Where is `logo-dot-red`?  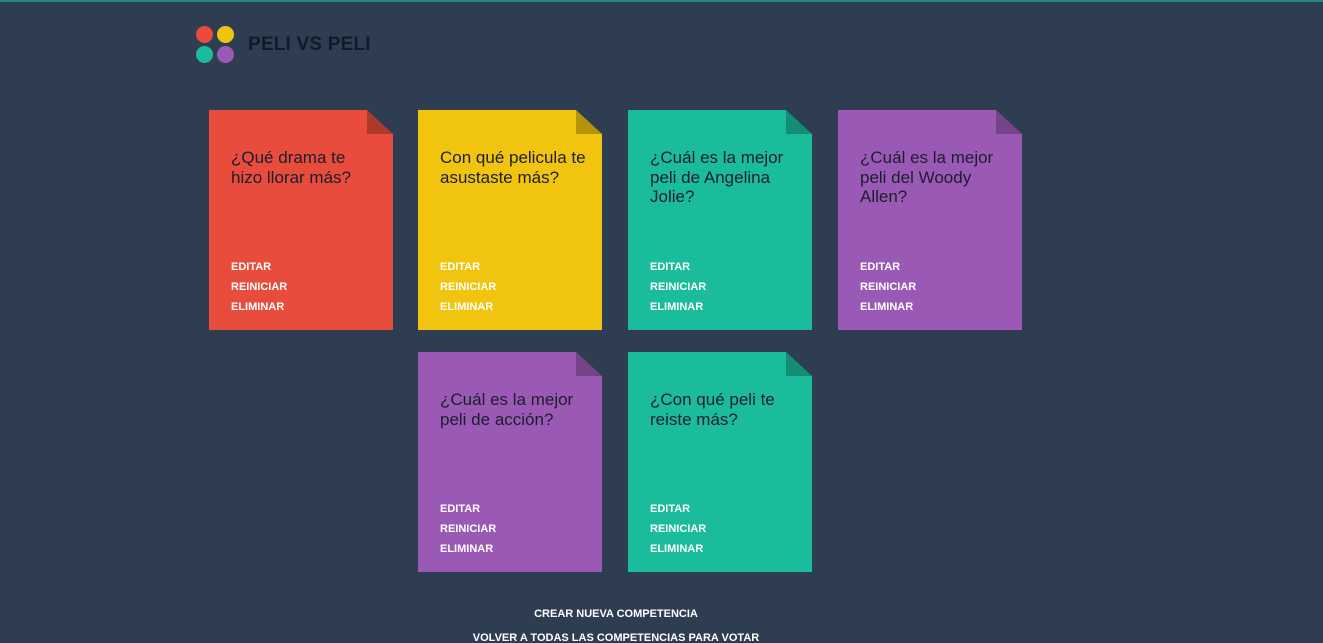 logo-dot-red is located at coordinates (204, 34).